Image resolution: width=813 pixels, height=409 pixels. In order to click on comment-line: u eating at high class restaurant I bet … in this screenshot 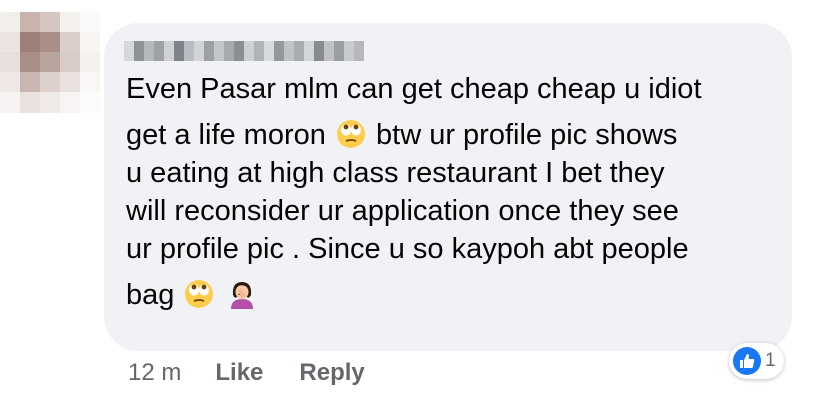, I will do `click(395, 173)`.